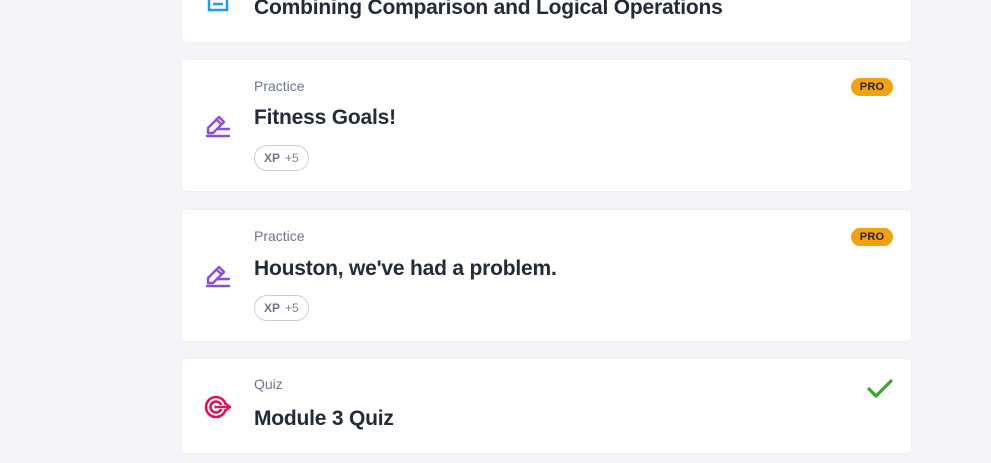 The height and width of the screenshot is (463, 991). Describe the element at coordinates (405, 268) in the screenshot. I see `lesson-title: Houston, we've had a problem.` at that location.